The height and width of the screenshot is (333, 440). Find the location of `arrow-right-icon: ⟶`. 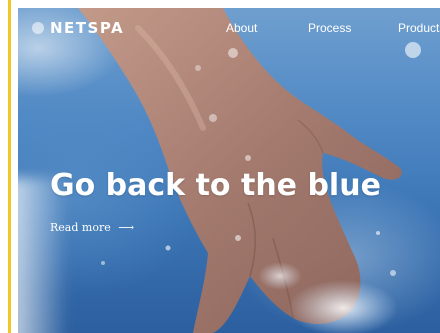

arrow-right-icon: ⟶ is located at coordinates (126, 227).